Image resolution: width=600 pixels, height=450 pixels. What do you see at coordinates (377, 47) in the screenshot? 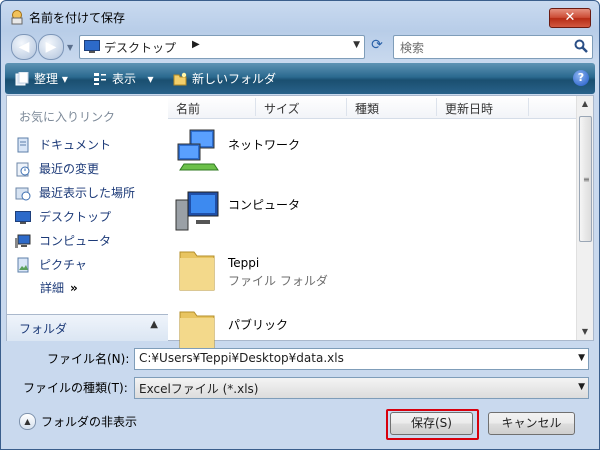
I see `refresh-icon: ⟳` at bounding box center [377, 47].